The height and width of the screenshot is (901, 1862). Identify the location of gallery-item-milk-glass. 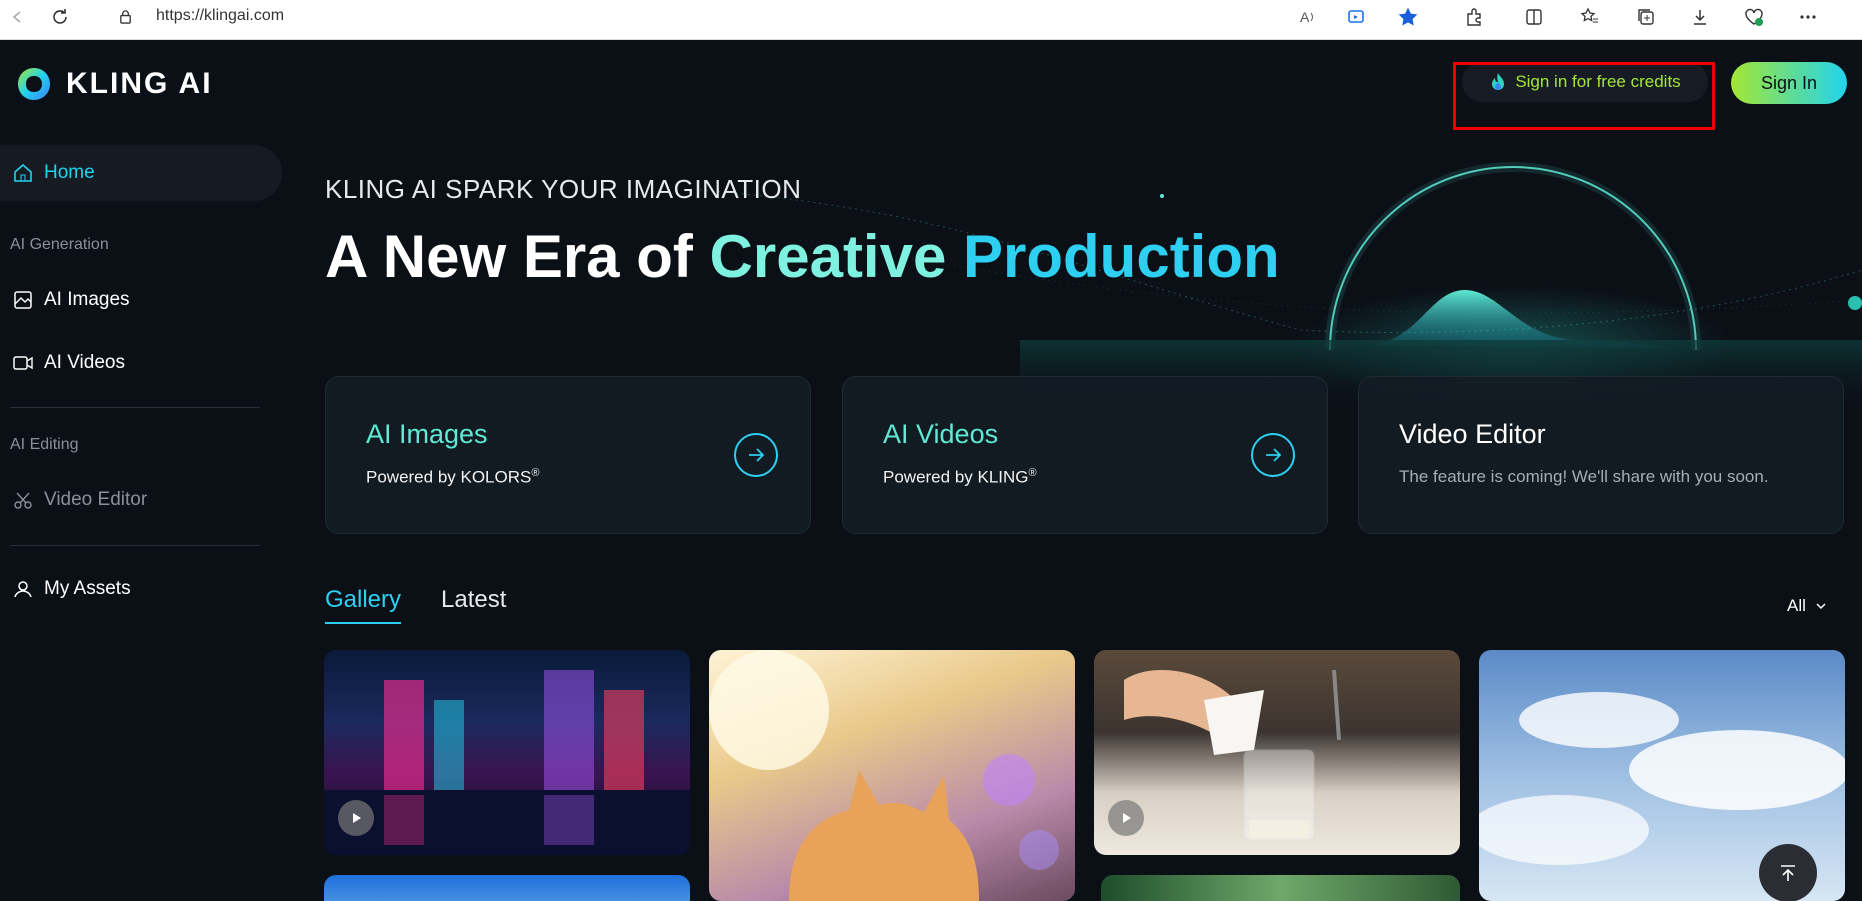
(1277, 752).